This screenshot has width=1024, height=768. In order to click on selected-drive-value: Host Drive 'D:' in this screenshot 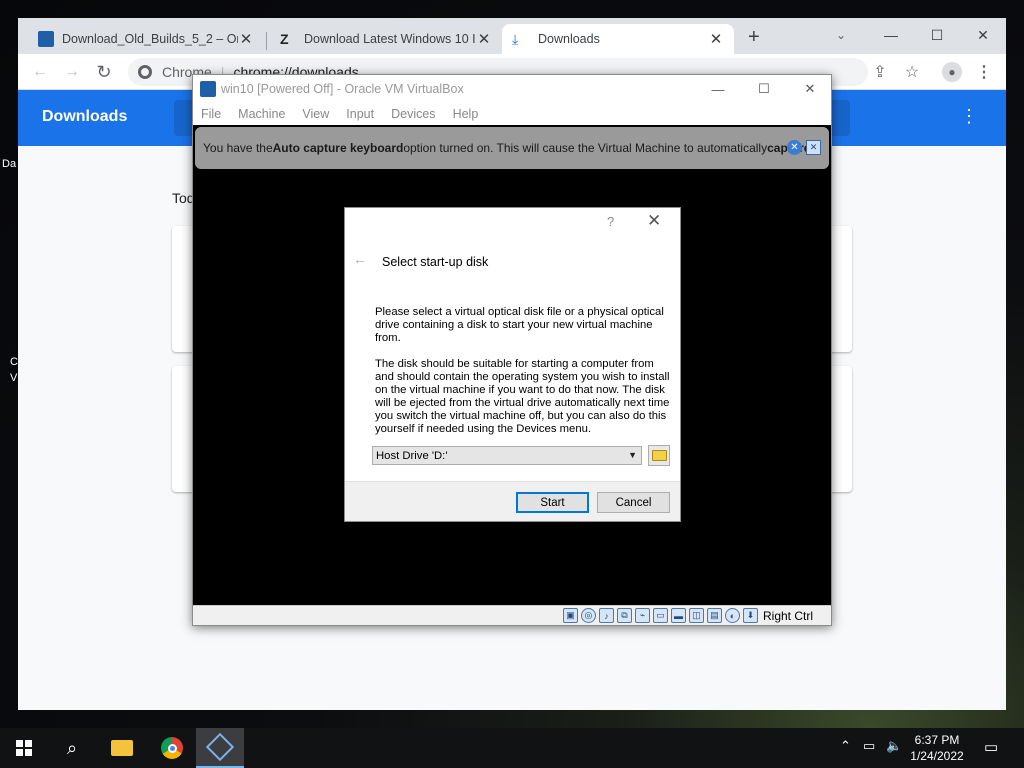, I will do `click(412, 455)`.